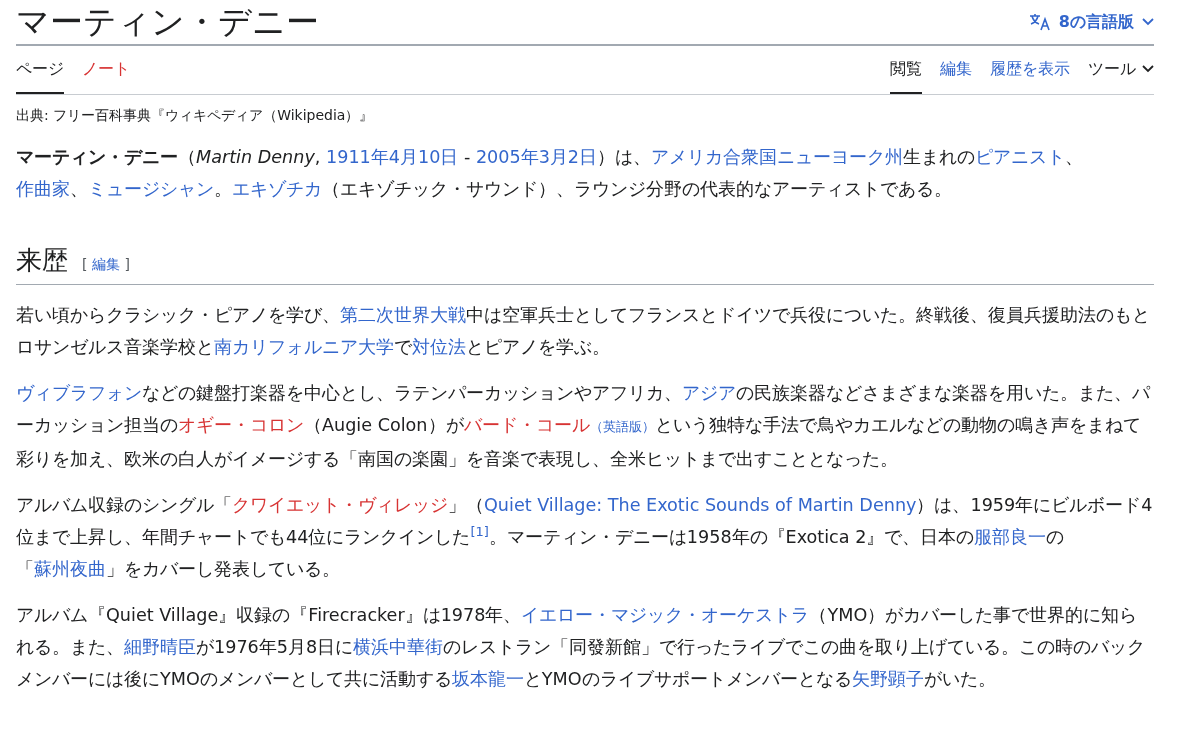 The image size is (1180, 730). What do you see at coordinates (1121, 70) in the screenshot?
I see `tools-menu: ツール` at bounding box center [1121, 70].